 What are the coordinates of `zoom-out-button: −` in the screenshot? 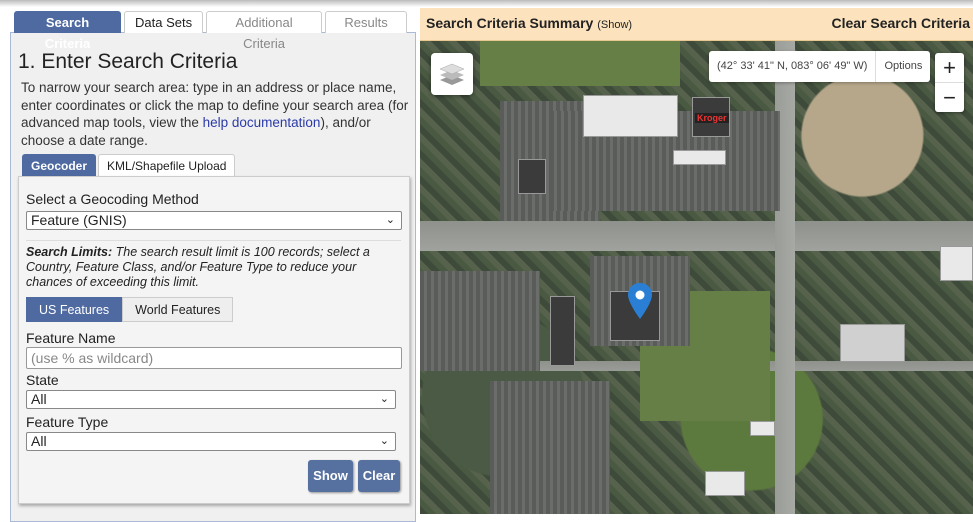 It's located at (949, 96).